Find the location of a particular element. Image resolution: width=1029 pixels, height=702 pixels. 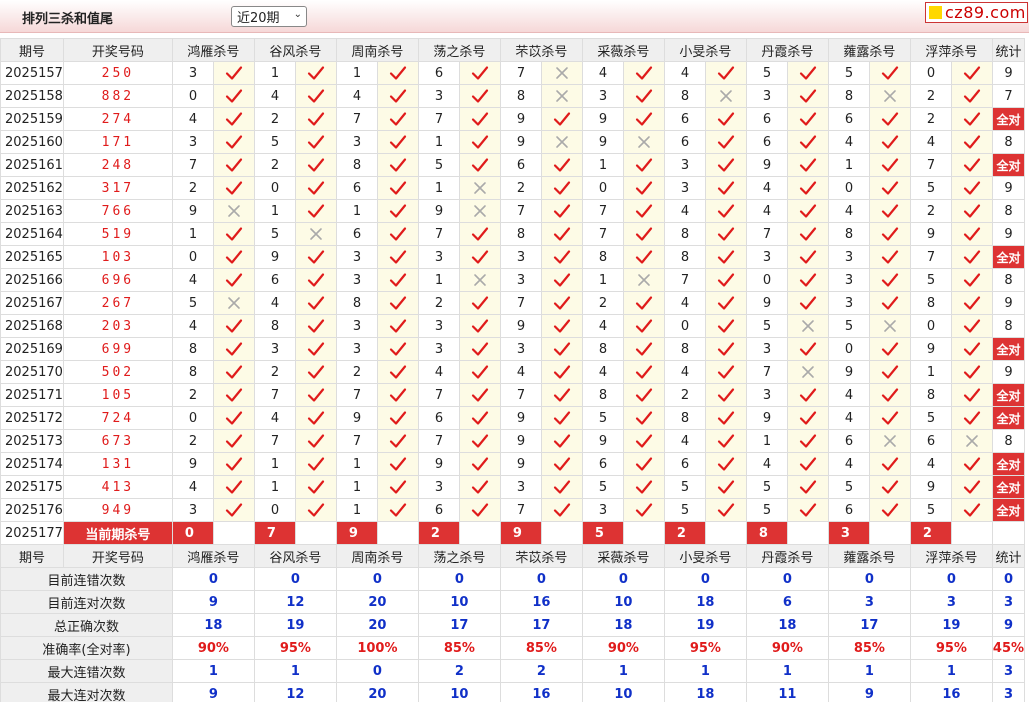

period-cell: 2025168 is located at coordinates (32, 326).